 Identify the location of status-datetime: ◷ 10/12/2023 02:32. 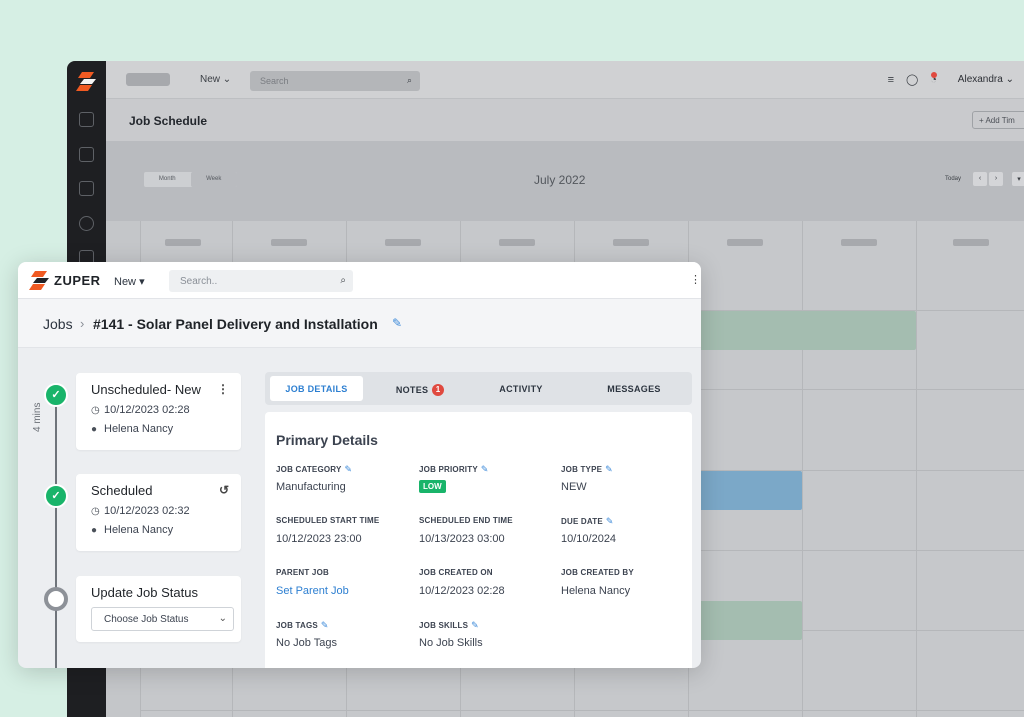
(140, 511).